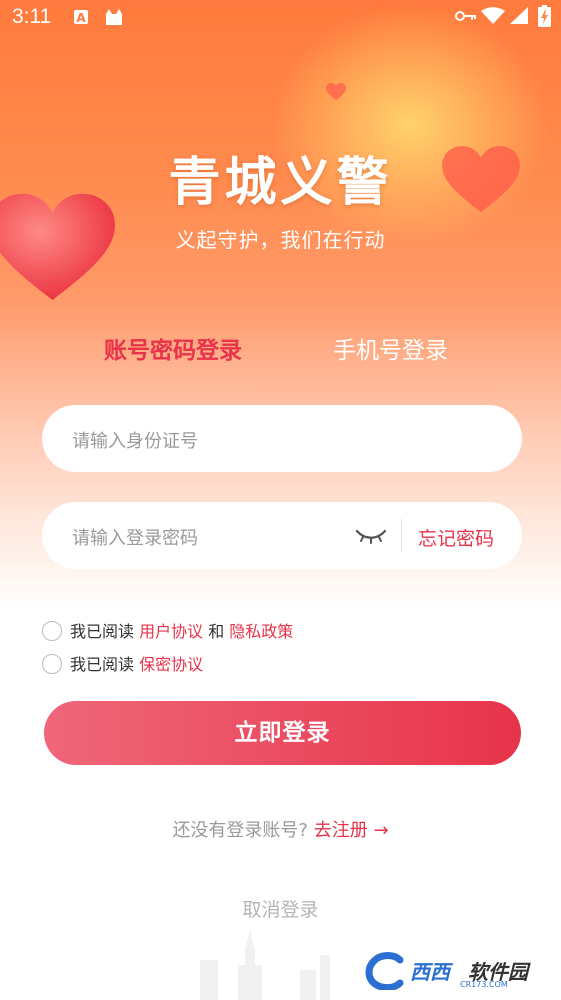 The height and width of the screenshot is (1000, 561). I want to click on agreement-confidentiality-radio, so click(52, 664).